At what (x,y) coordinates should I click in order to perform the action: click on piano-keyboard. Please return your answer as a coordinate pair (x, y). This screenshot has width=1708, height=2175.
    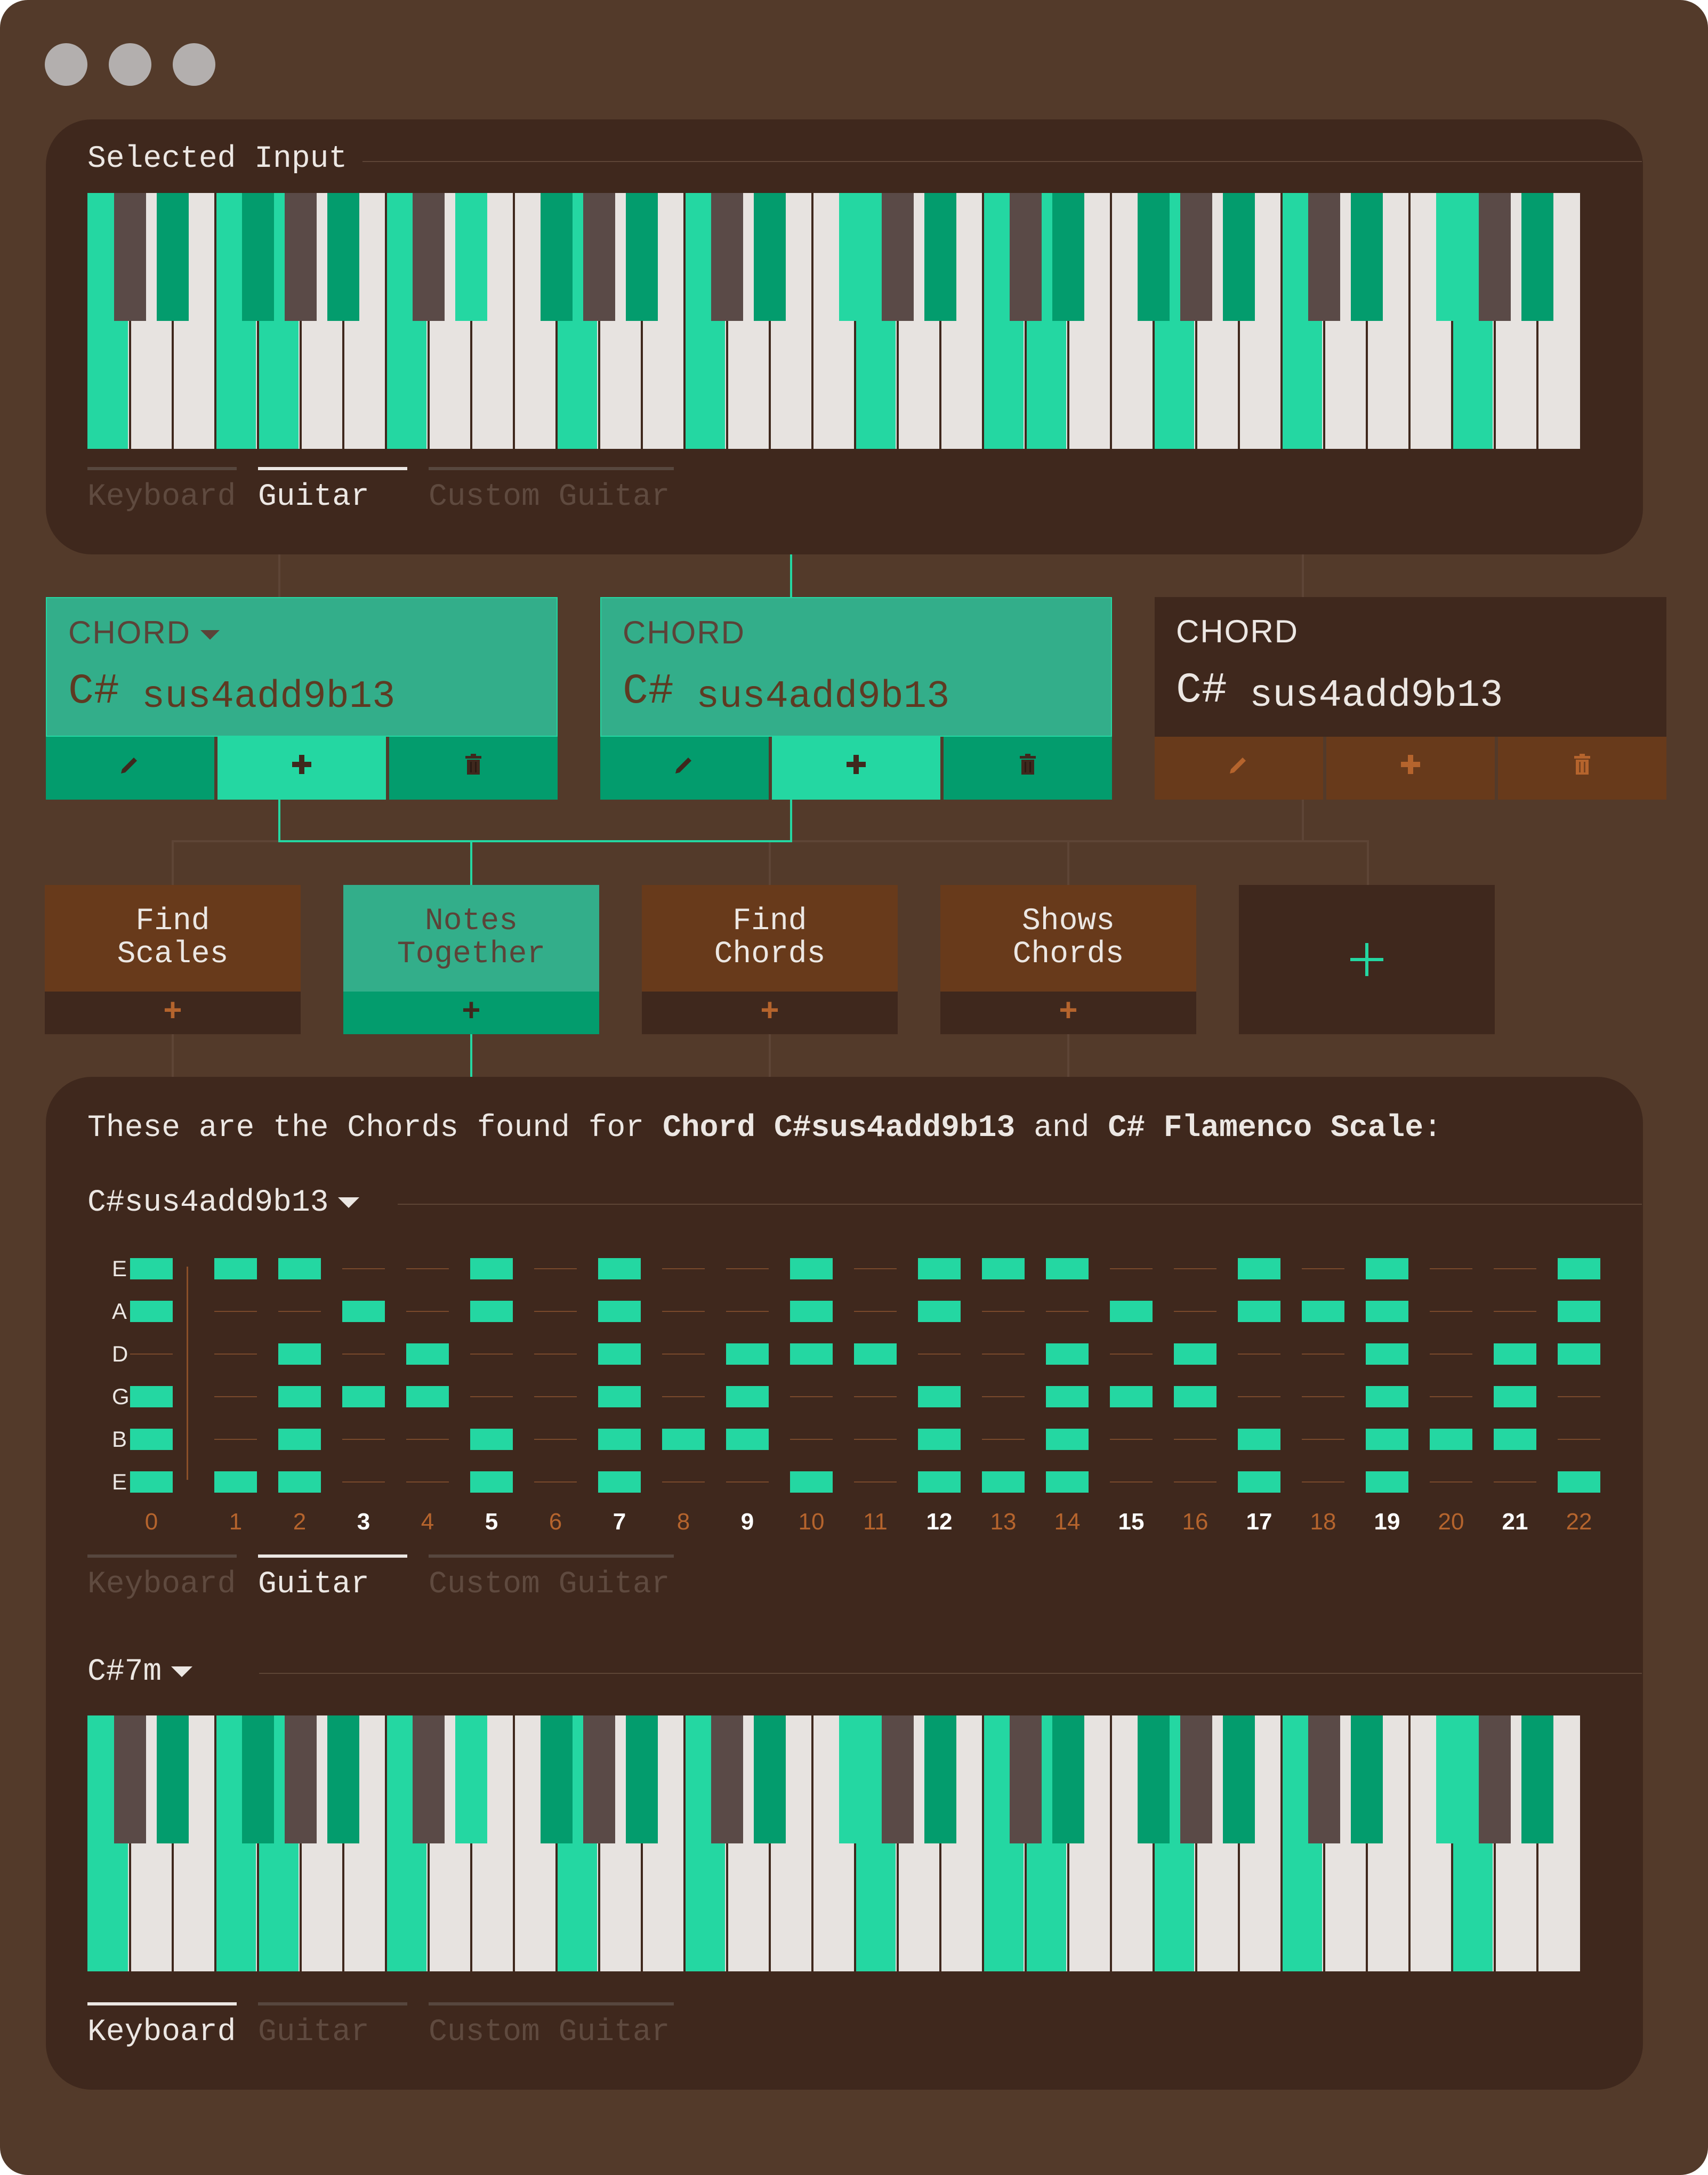
    Looking at the image, I should click on (833, 1843).